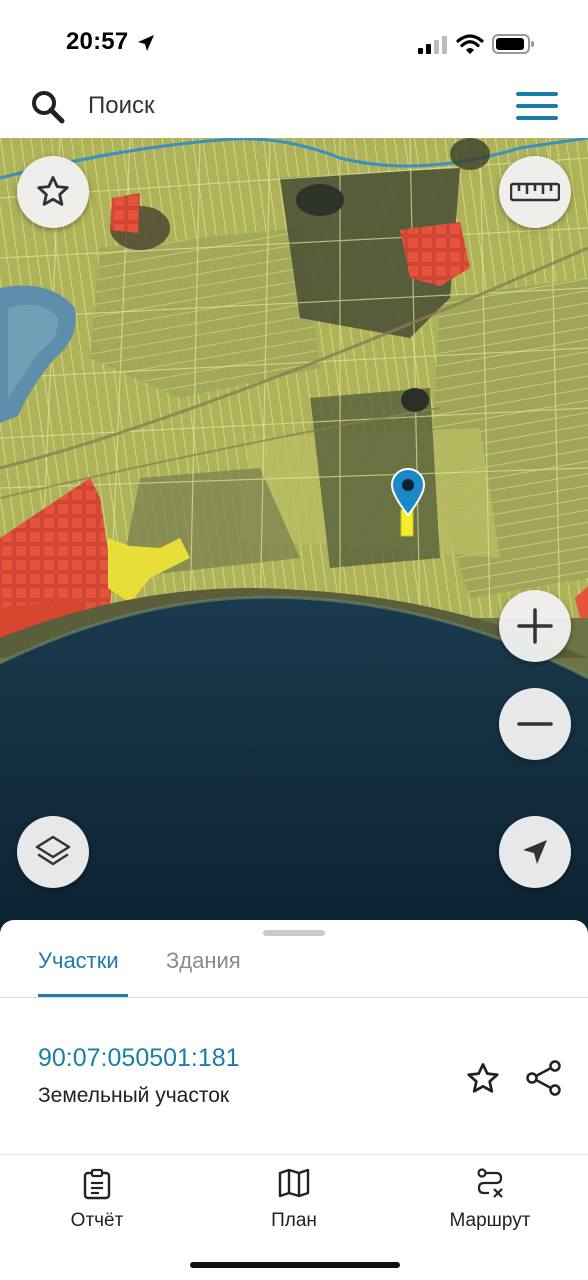 This screenshot has height=1280, width=588. I want to click on map-icon, so click(294, 1183).